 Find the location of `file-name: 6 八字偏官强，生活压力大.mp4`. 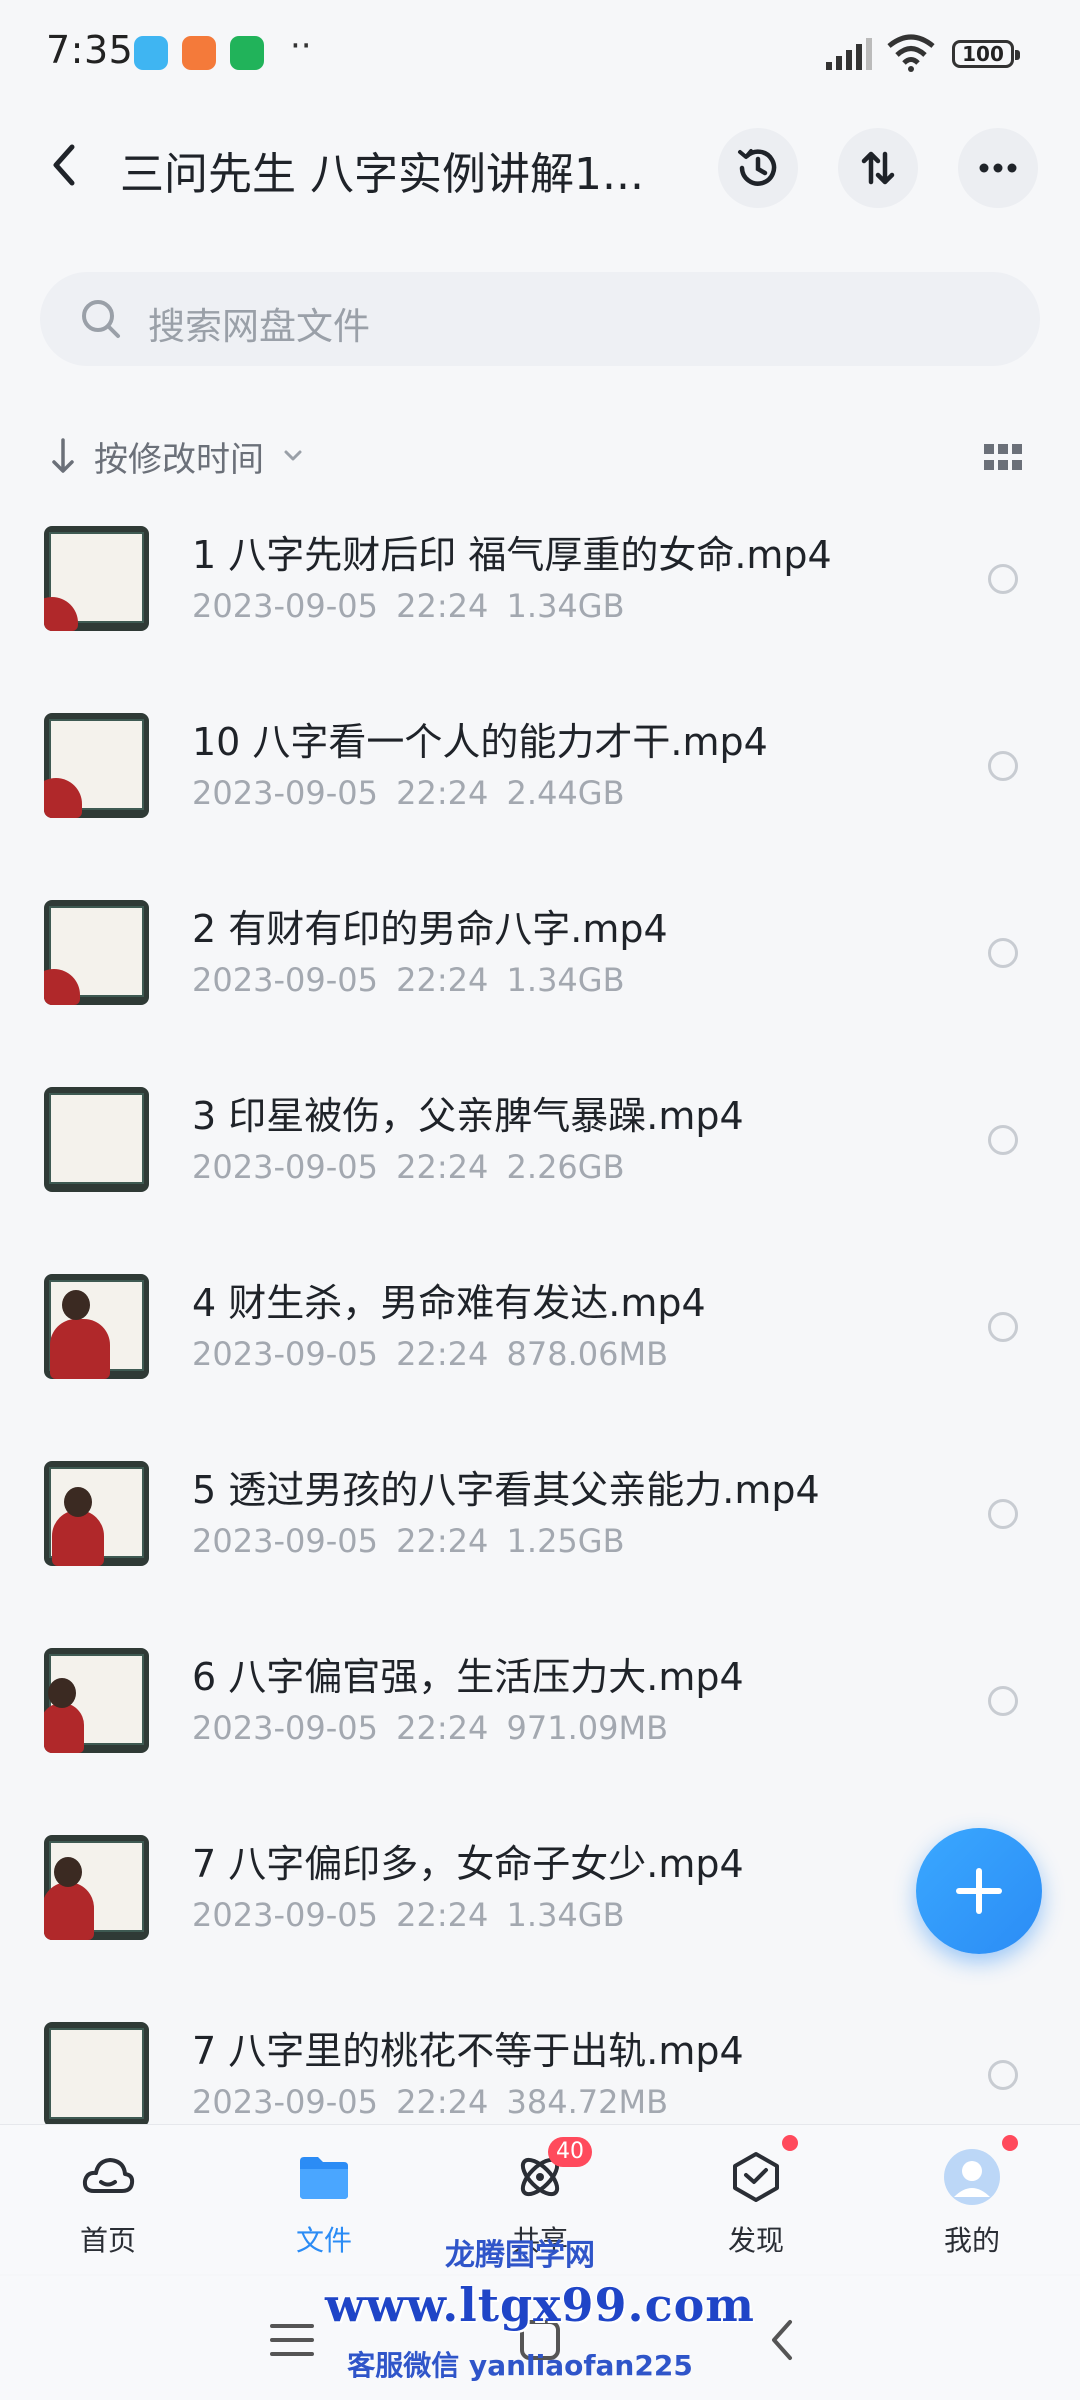

file-name: 6 八字偏官强，生活压力大.mp4 is located at coordinates (468, 1677).